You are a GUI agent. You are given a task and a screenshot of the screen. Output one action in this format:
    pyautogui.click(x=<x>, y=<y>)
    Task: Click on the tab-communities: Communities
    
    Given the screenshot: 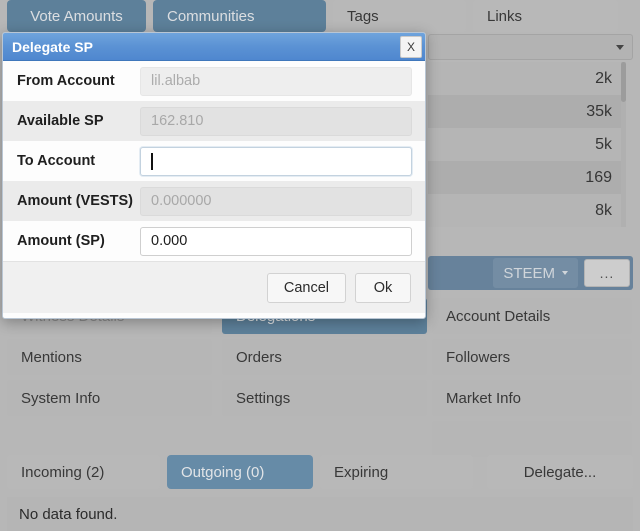 What is the action you would take?
    pyautogui.click(x=239, y=16)
    